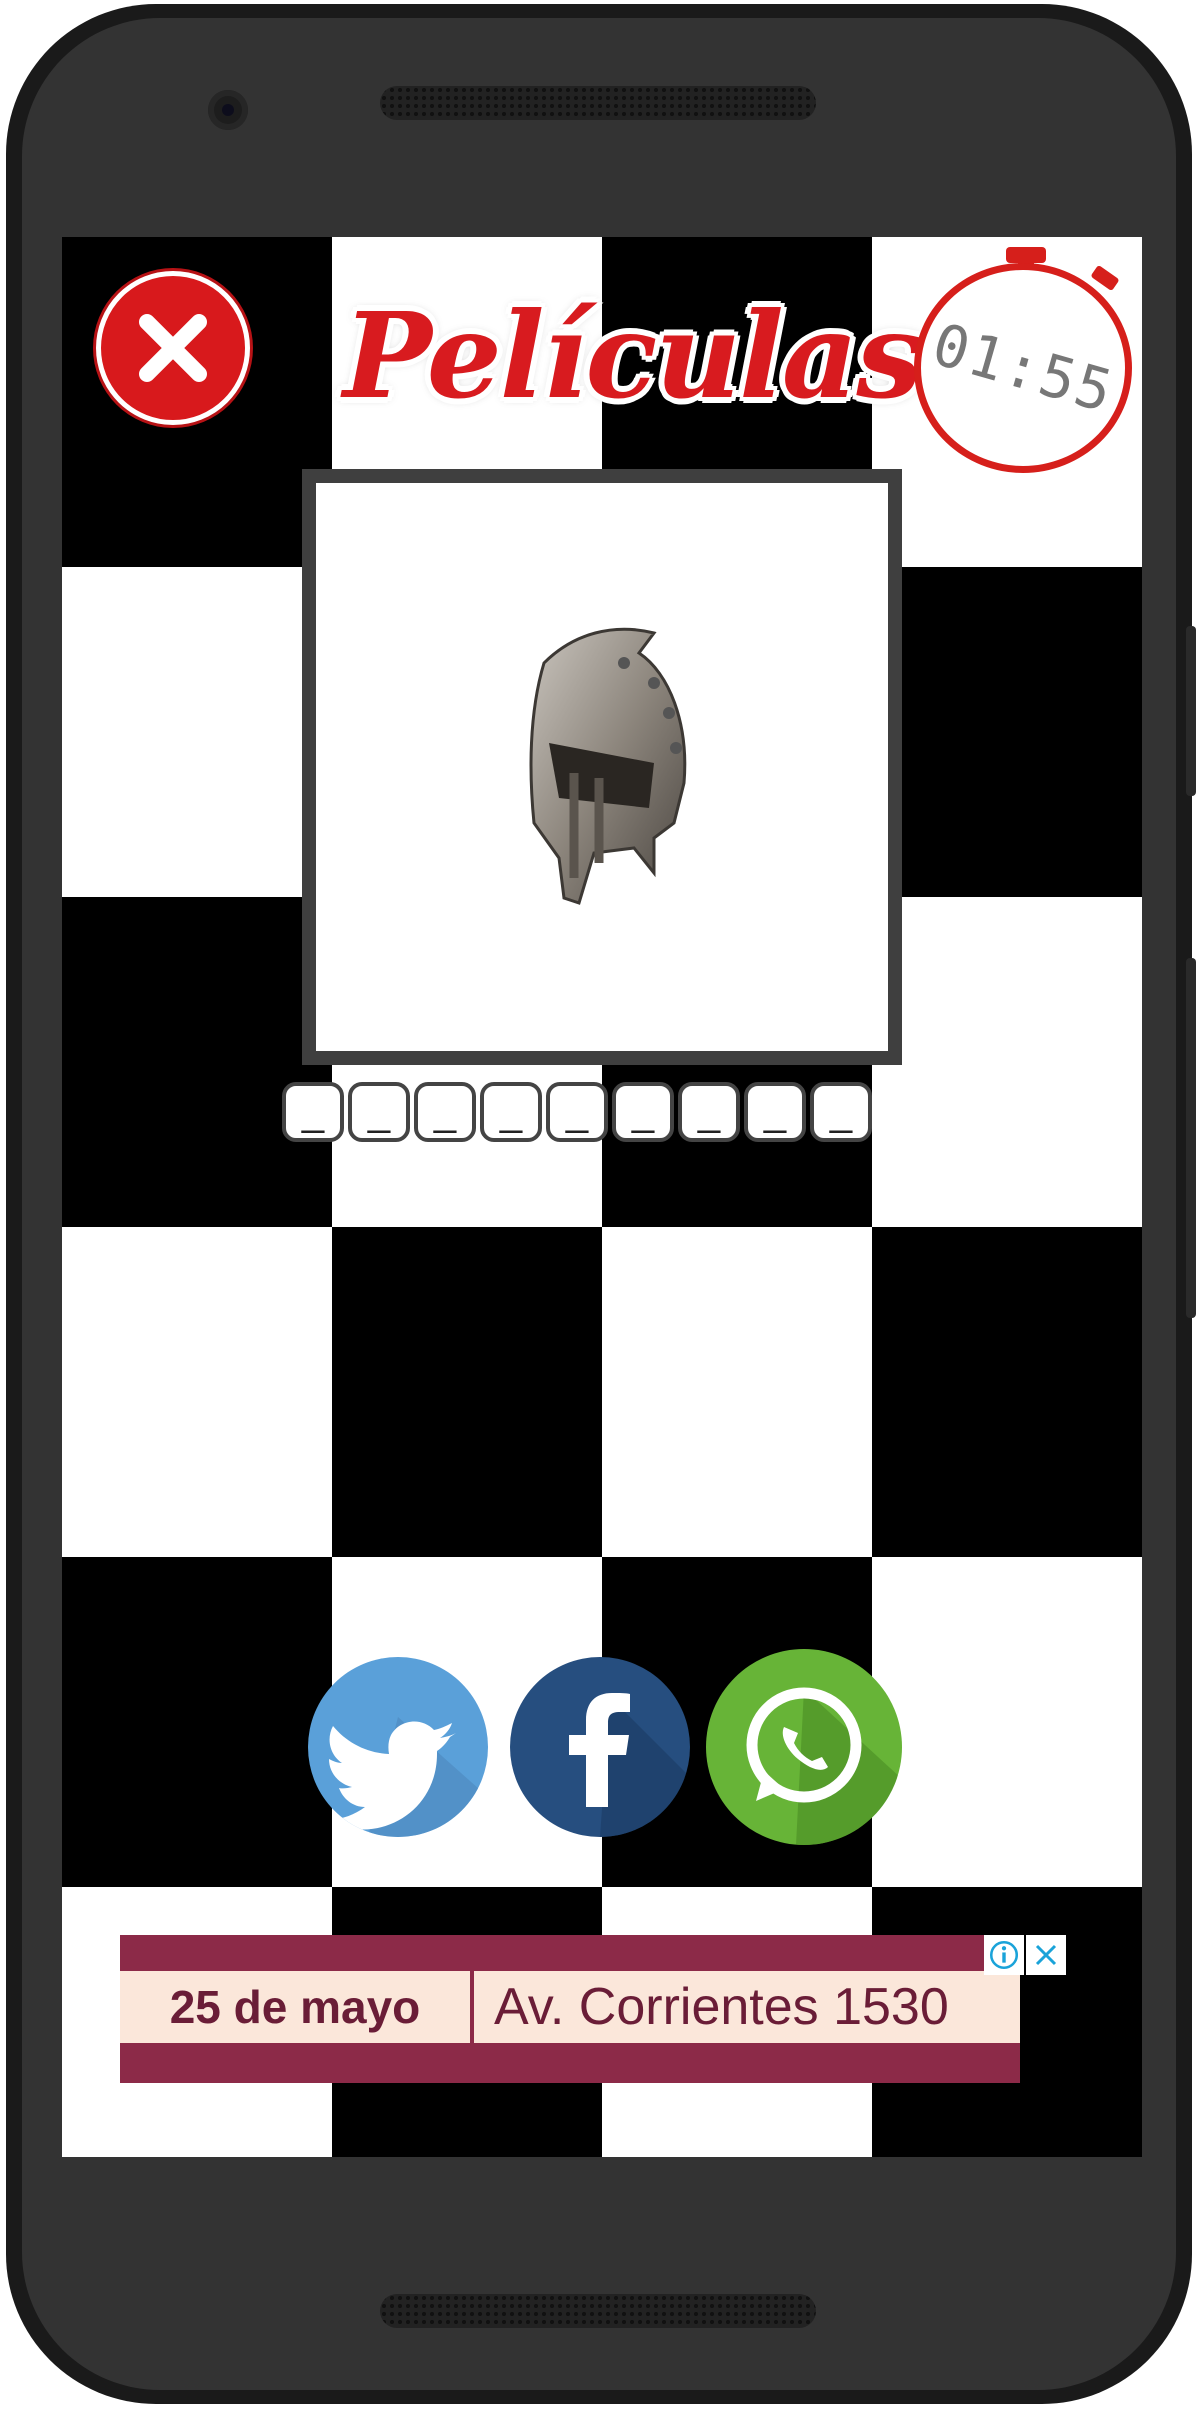  What do you see at coordinates (721, 2007) in the screenshot?
I see `ad-right-text: Av. Corrientes 1530` at bounding box center [721, 2007].